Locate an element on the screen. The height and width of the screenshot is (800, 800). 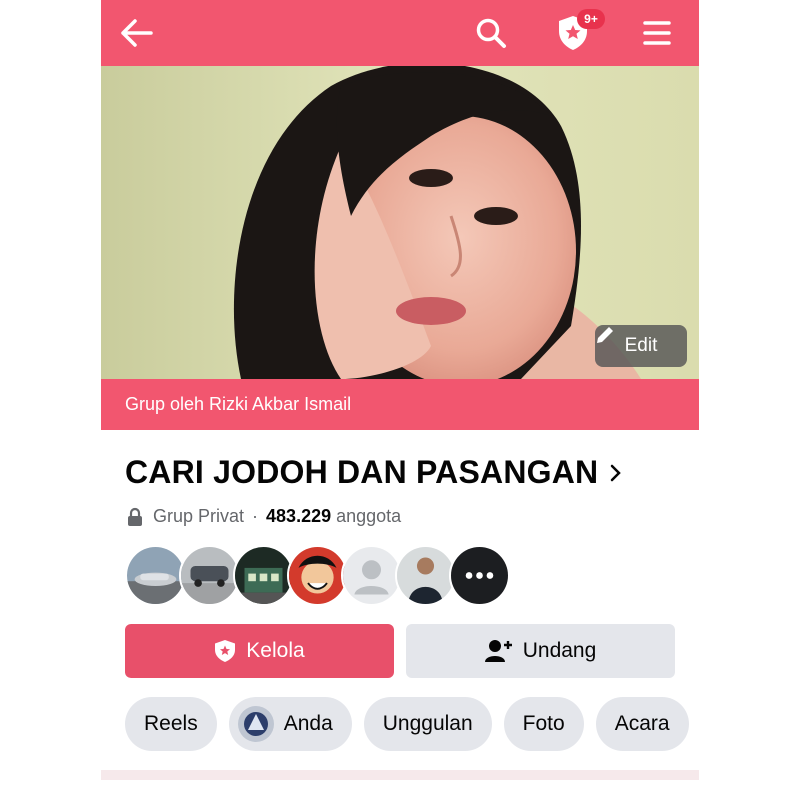
tab-label: Acara is located at coordinates (642, 723).